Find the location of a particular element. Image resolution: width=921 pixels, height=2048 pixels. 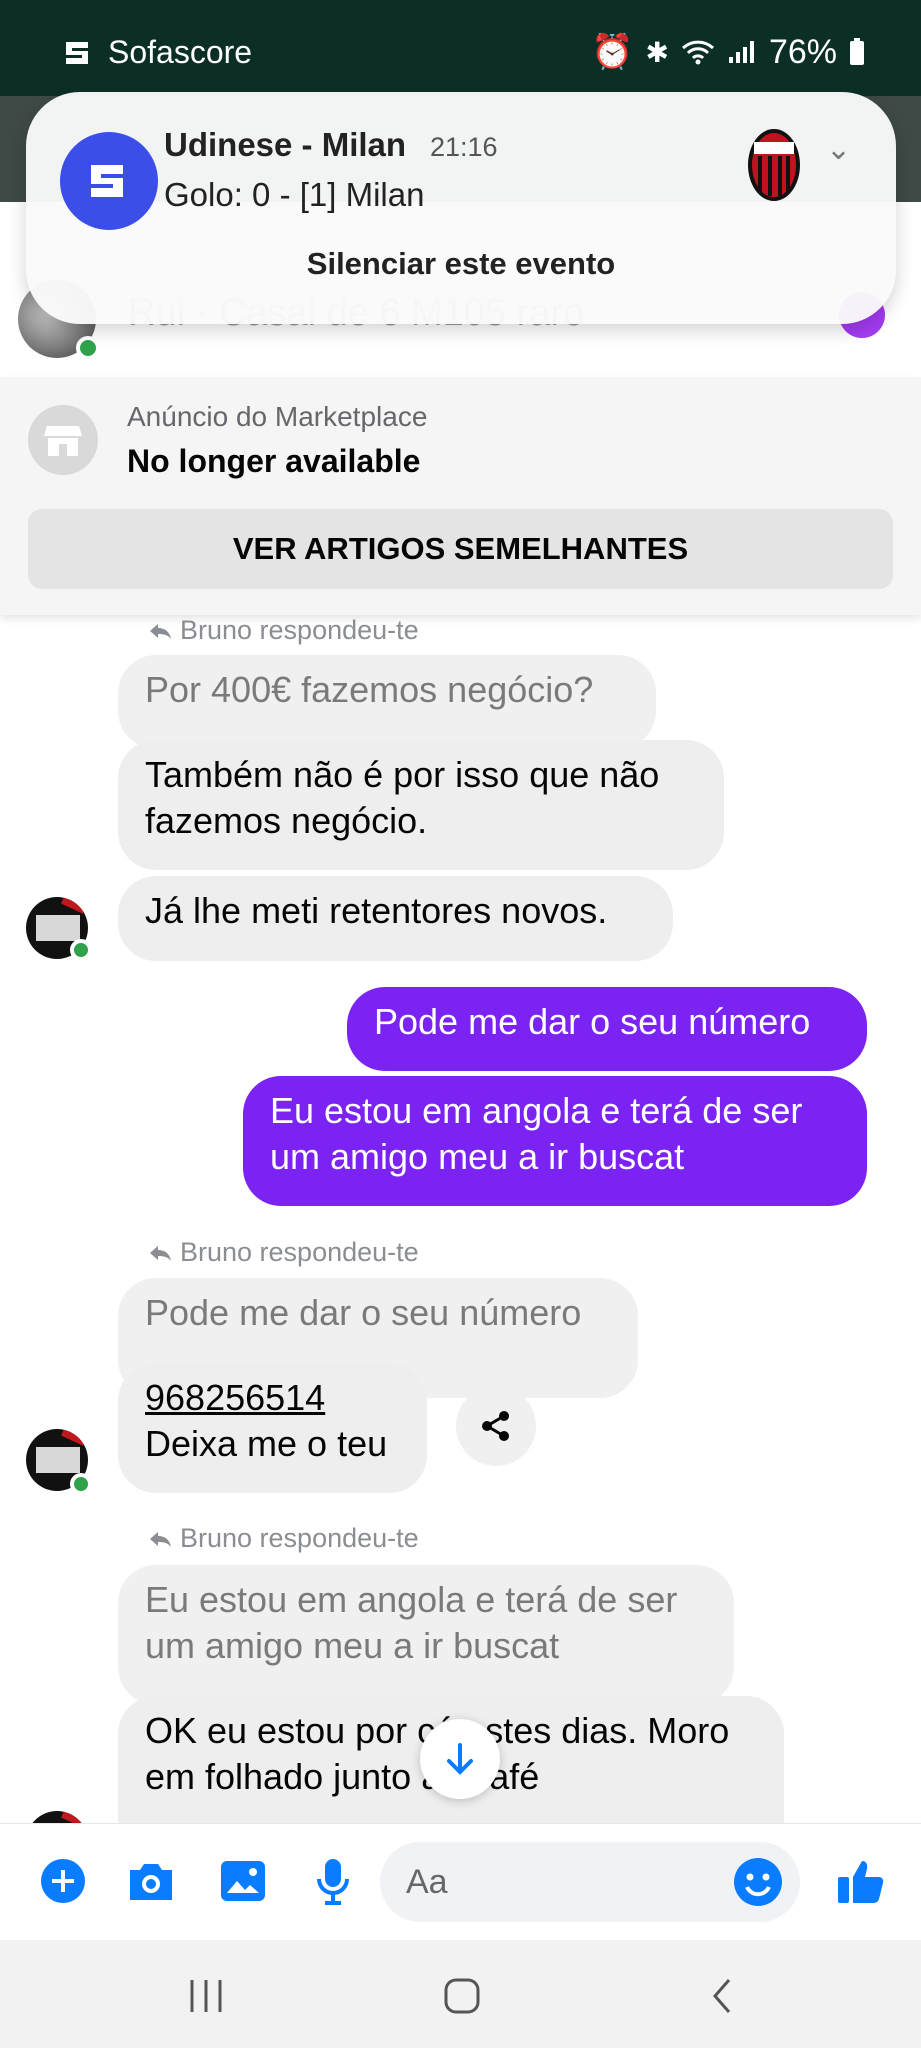

share-button is located at coordinates (496, 1426).